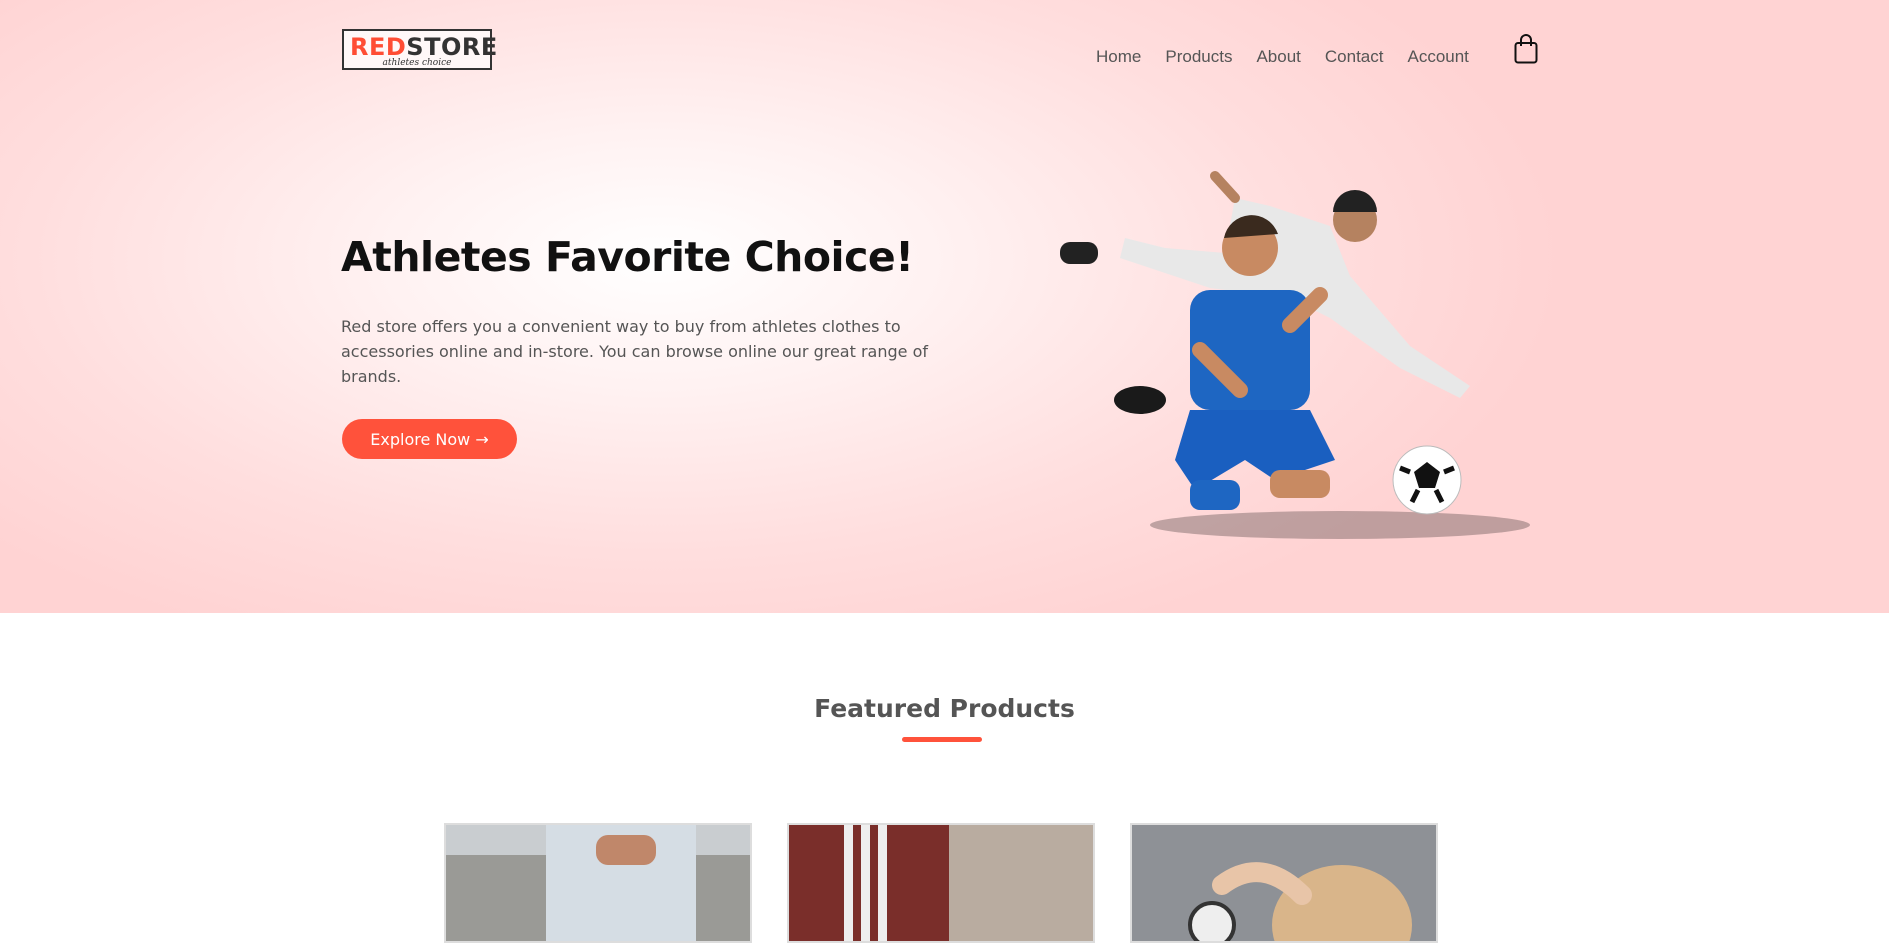 The width and height of the screenshot is (1889, 943). I want to click on featured-products-heading: Featured Products, so click(944, 708).